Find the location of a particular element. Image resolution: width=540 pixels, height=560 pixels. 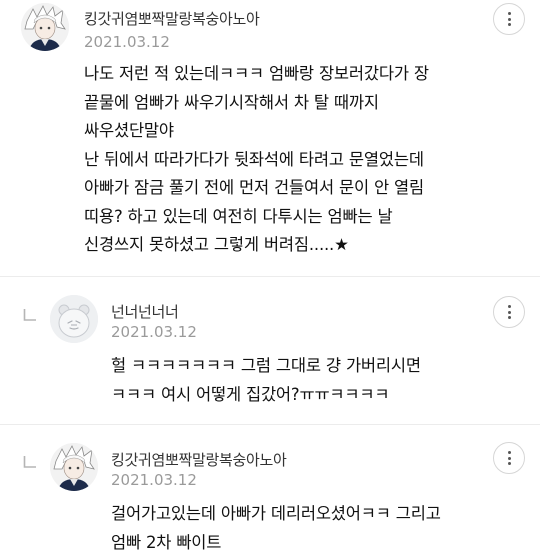

comment-line: 난 뒤에서 따라가다가 뒷좌석에 타려고 문열었는데 is located at coordinates (254, 159).